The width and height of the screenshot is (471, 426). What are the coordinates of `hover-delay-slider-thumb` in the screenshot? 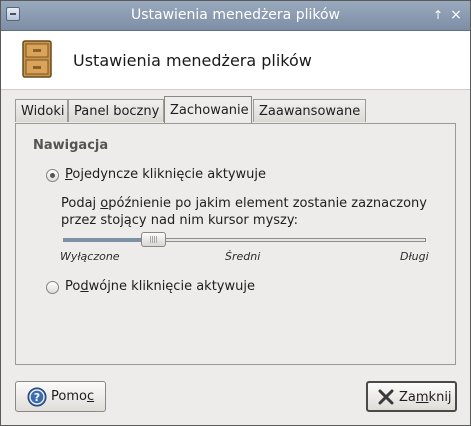 It's located at (154, 239).